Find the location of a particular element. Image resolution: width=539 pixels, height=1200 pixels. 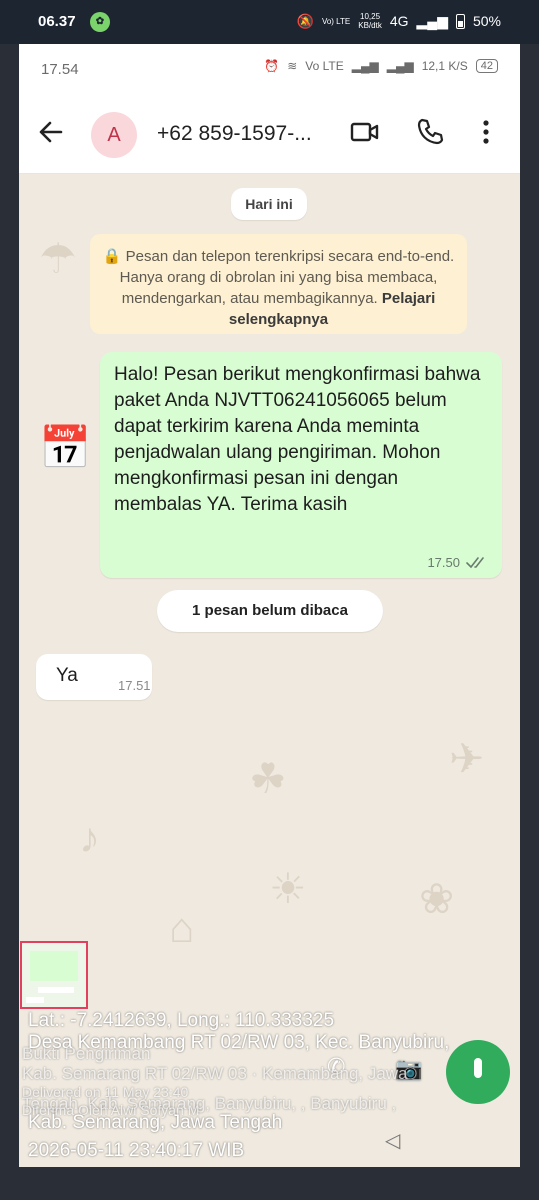

incoming-message-text: Ya is located at coordinates (67, 675).